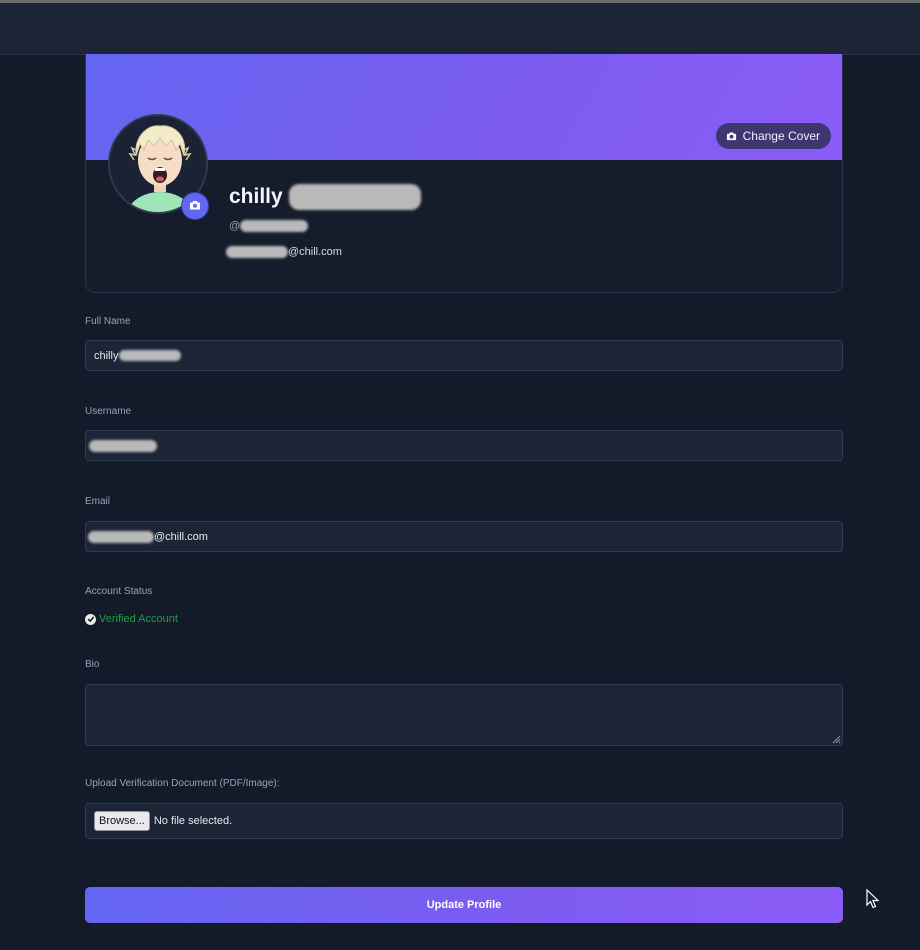 The height and width of the screenshot is (950, 920). Describe the element at coordinates (98, 501) in the screenshot. I see `email-label: Email` at that location.